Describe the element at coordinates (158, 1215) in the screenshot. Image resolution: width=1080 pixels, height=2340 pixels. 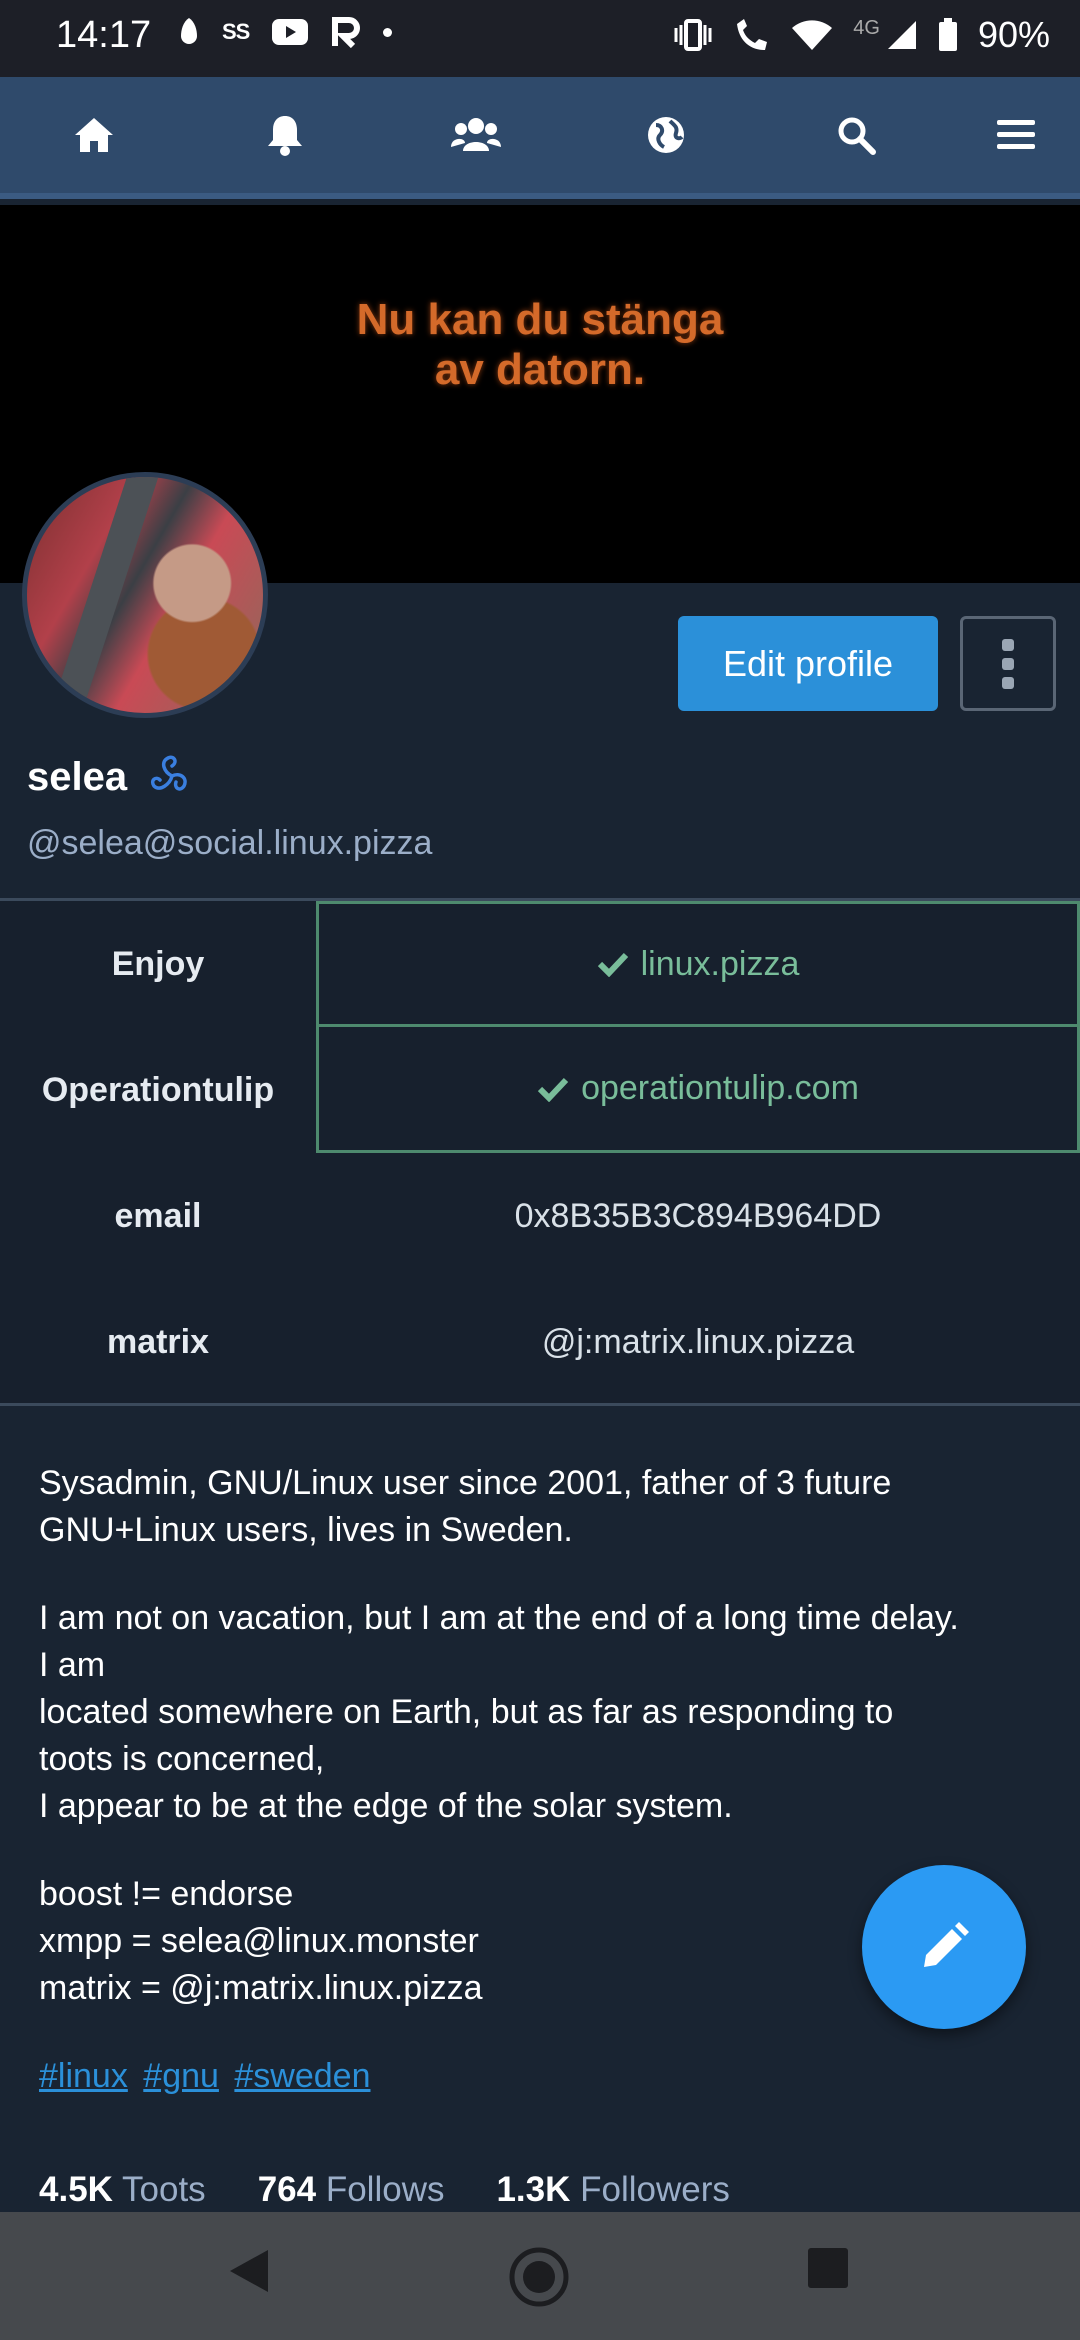
I see `field-key: email` at that location.